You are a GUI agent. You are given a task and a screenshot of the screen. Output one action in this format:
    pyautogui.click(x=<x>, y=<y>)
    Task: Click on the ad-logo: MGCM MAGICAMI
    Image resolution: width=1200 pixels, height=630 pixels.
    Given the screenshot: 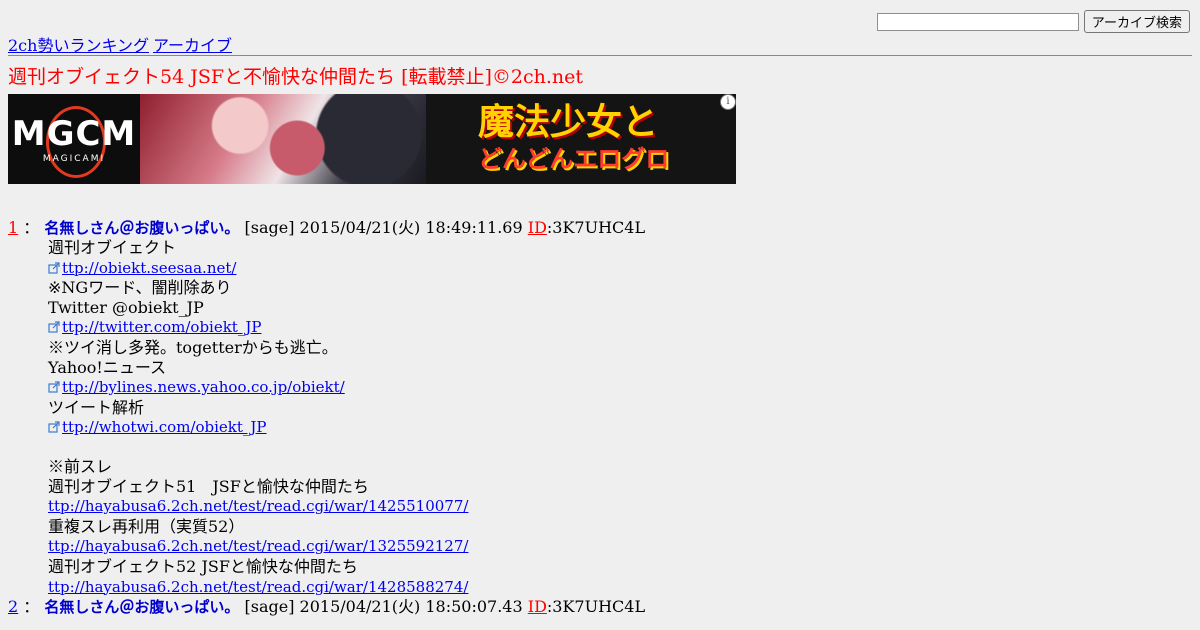 What is the action you would take?
    pyautogui.click(x=74, y=139)
    